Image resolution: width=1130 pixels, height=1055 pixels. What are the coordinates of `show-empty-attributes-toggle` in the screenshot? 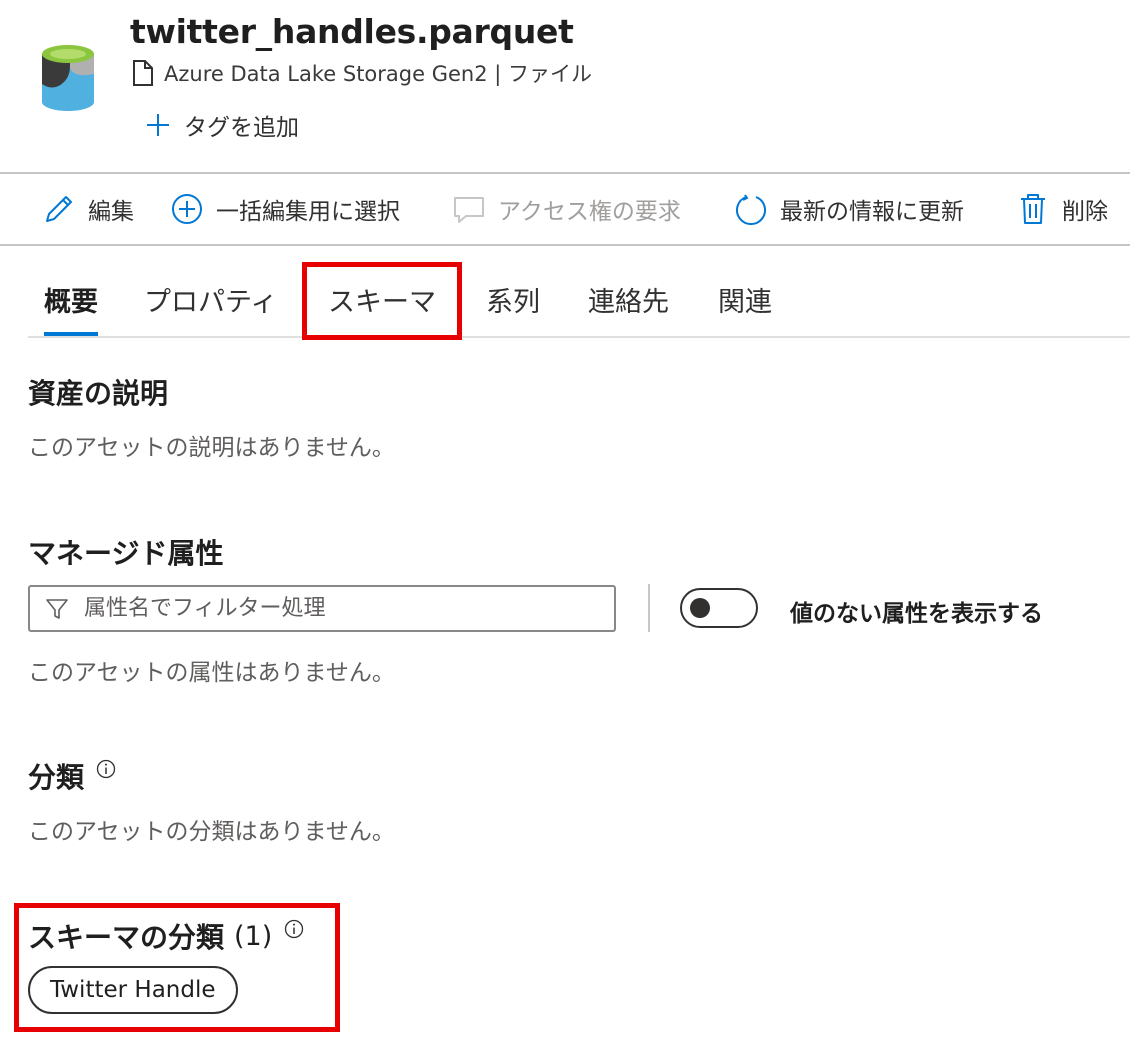 It's located at (719, 608).